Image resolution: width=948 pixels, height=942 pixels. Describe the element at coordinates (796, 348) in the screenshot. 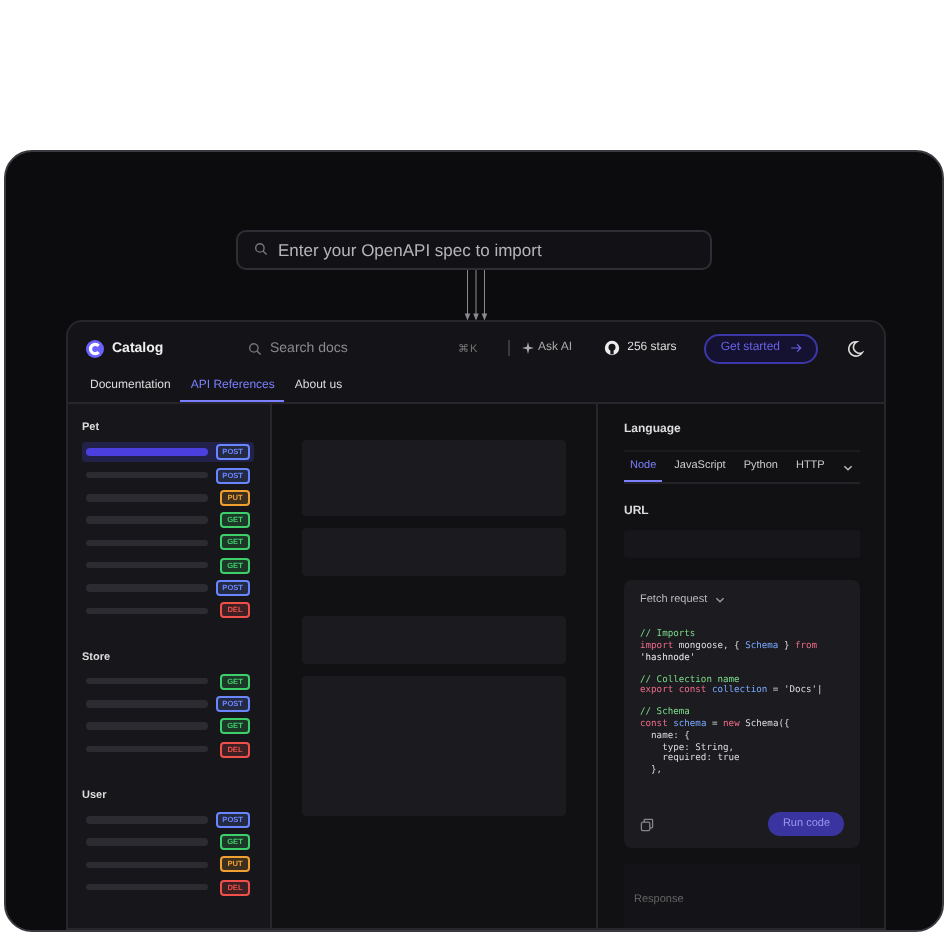

I see `arrow-right-icon` at that location.